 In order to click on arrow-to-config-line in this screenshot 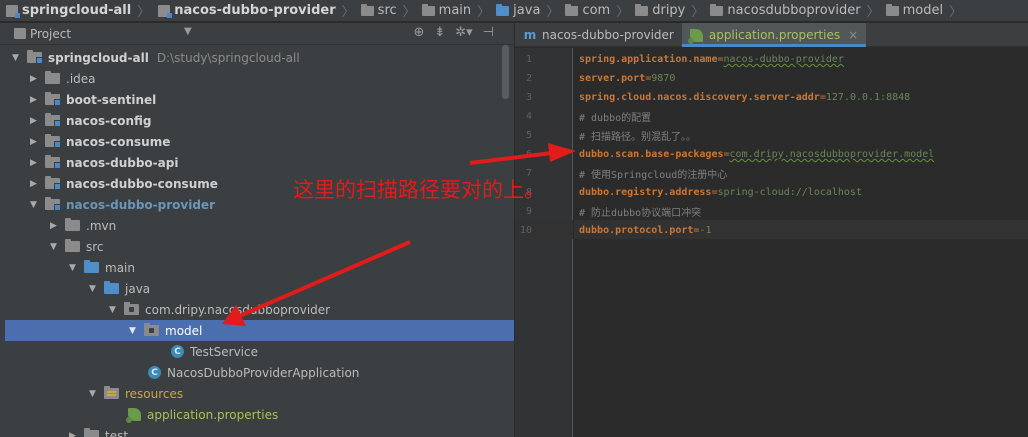, I will do `click(522, 154)`.